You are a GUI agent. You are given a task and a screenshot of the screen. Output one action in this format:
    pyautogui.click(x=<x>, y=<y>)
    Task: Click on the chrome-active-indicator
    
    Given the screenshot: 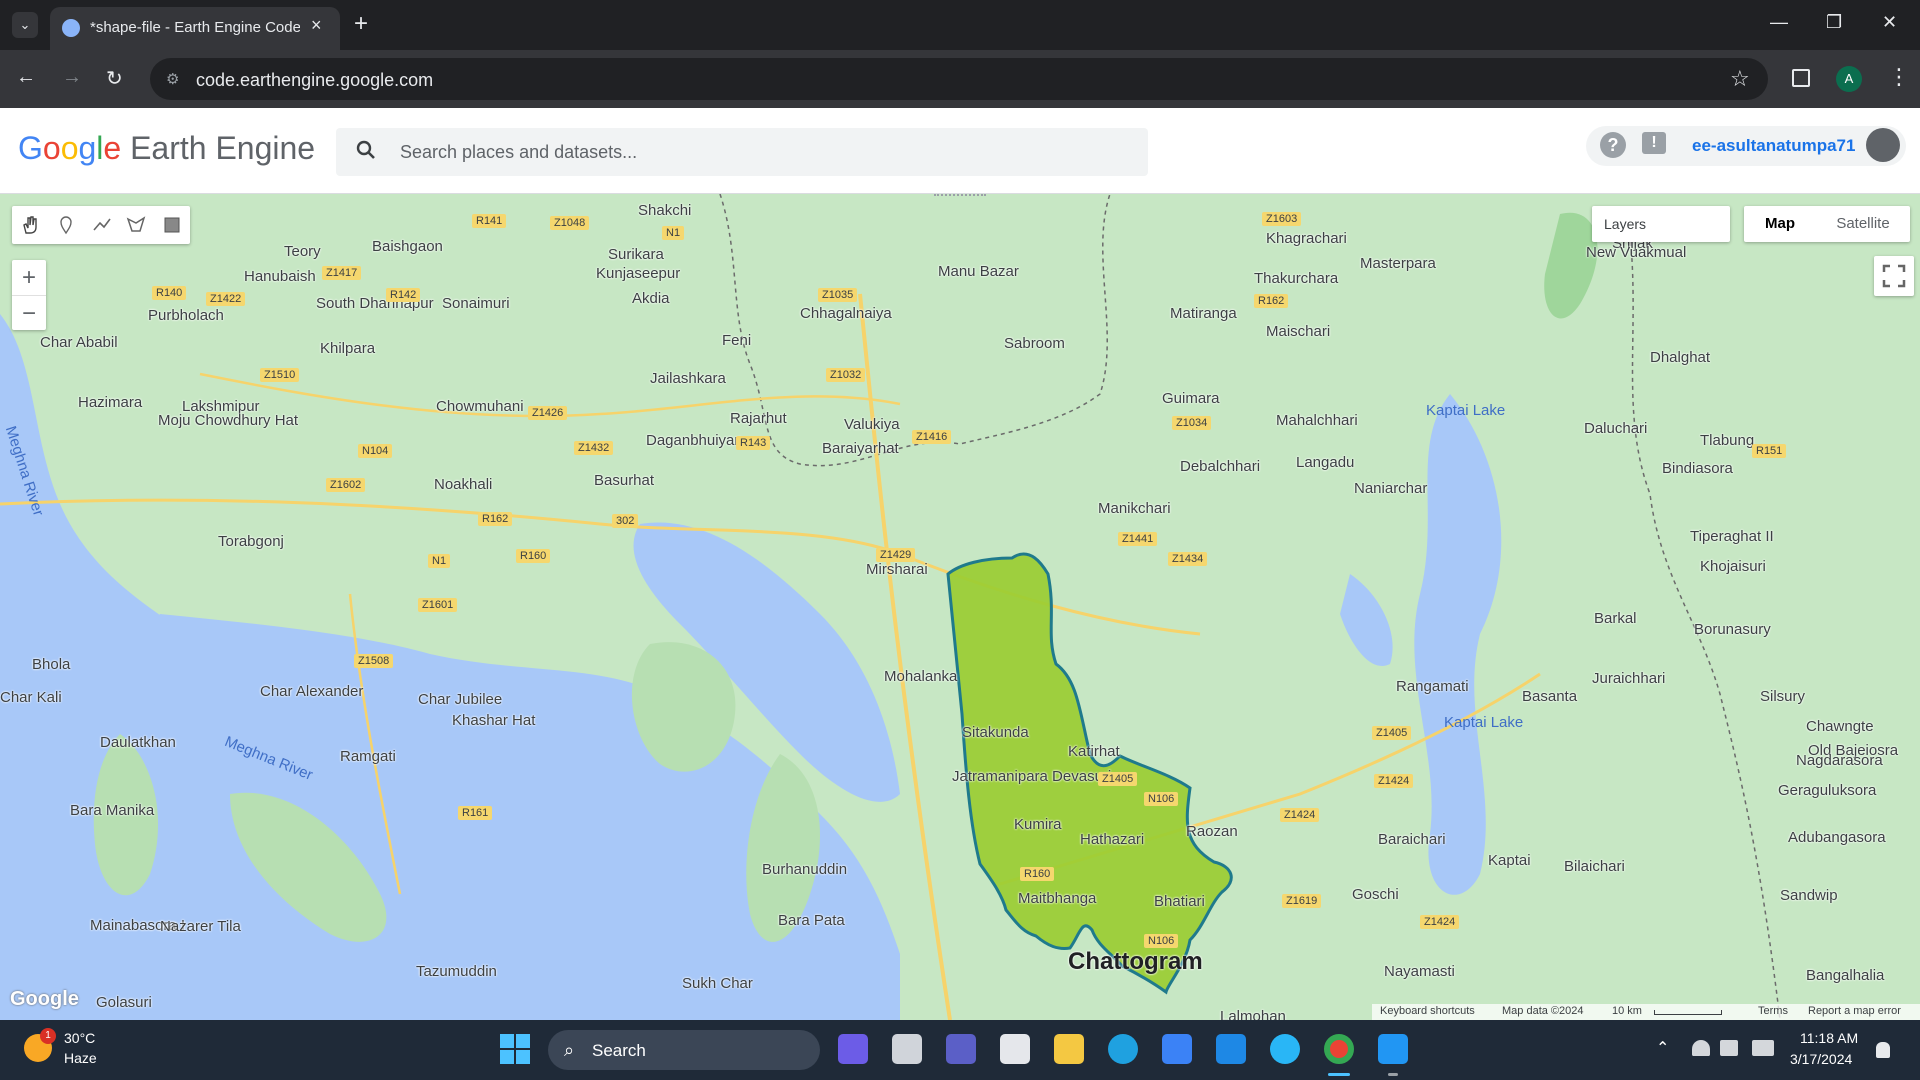 What is the action you would take?
    pyautogui.click(x=1339, y=1074)
    